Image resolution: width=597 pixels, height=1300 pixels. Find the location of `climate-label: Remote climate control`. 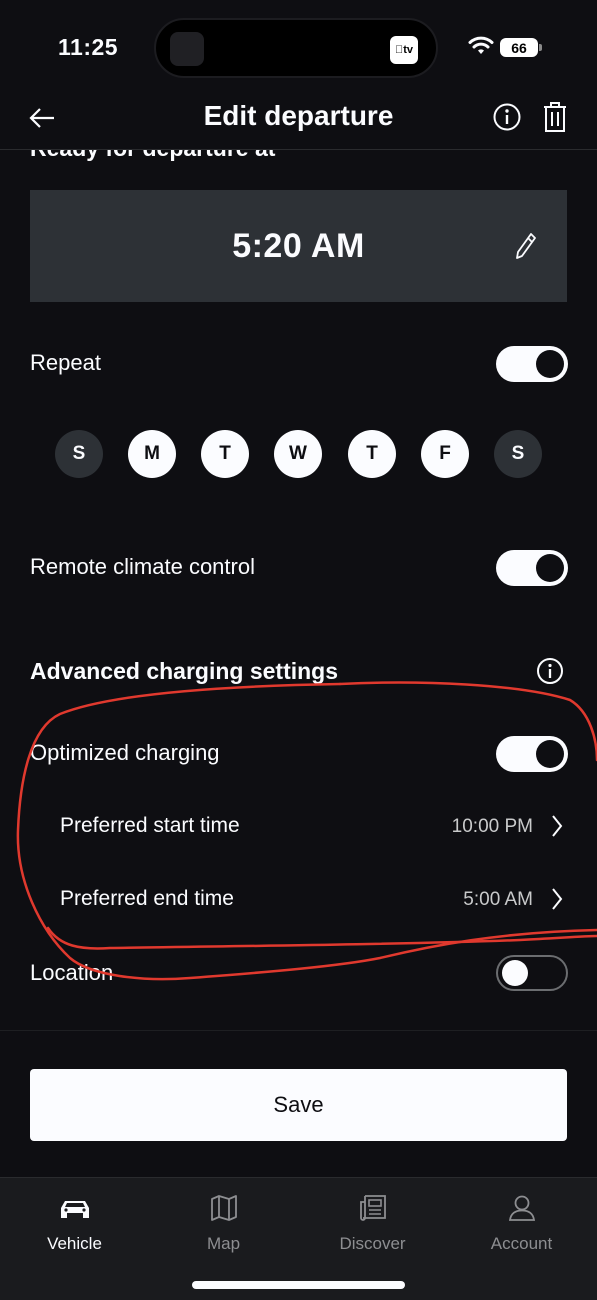

climate-label: Remote climate control is located at coordinates (142, 566).